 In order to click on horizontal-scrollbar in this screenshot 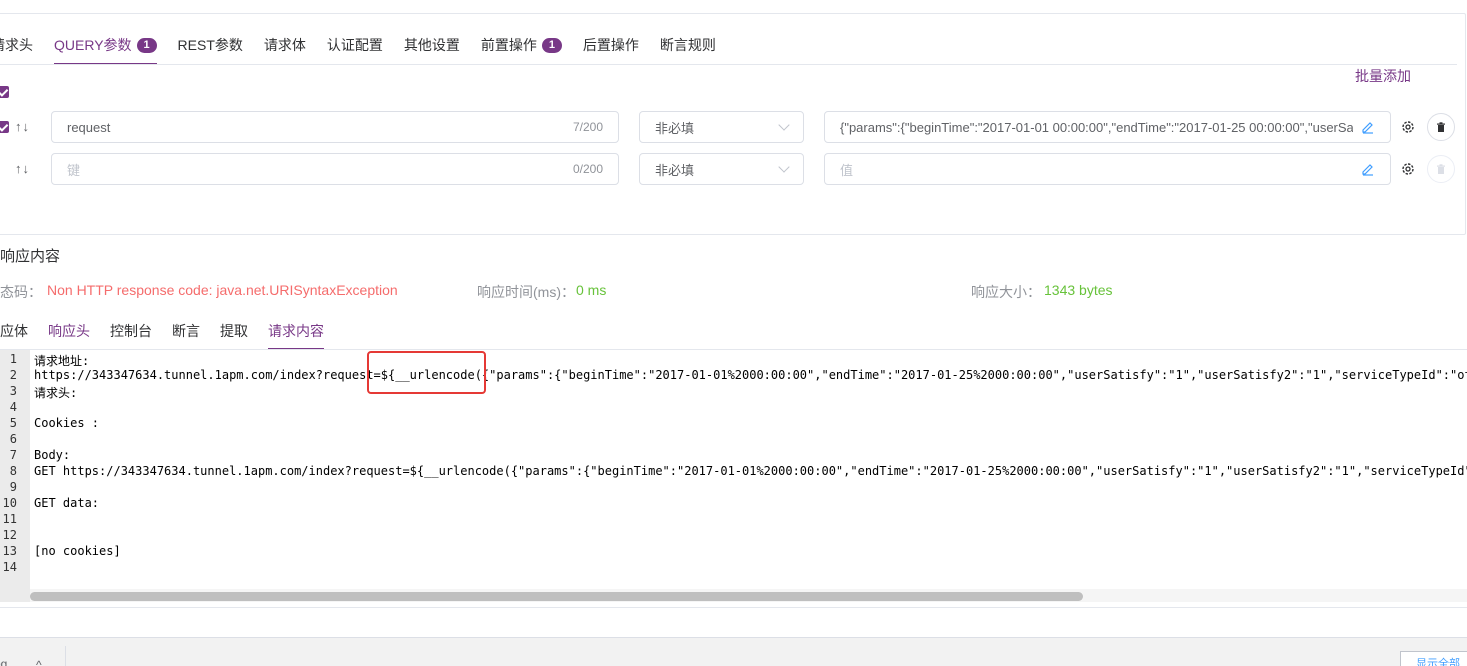, I will do `click(748, 595)`.